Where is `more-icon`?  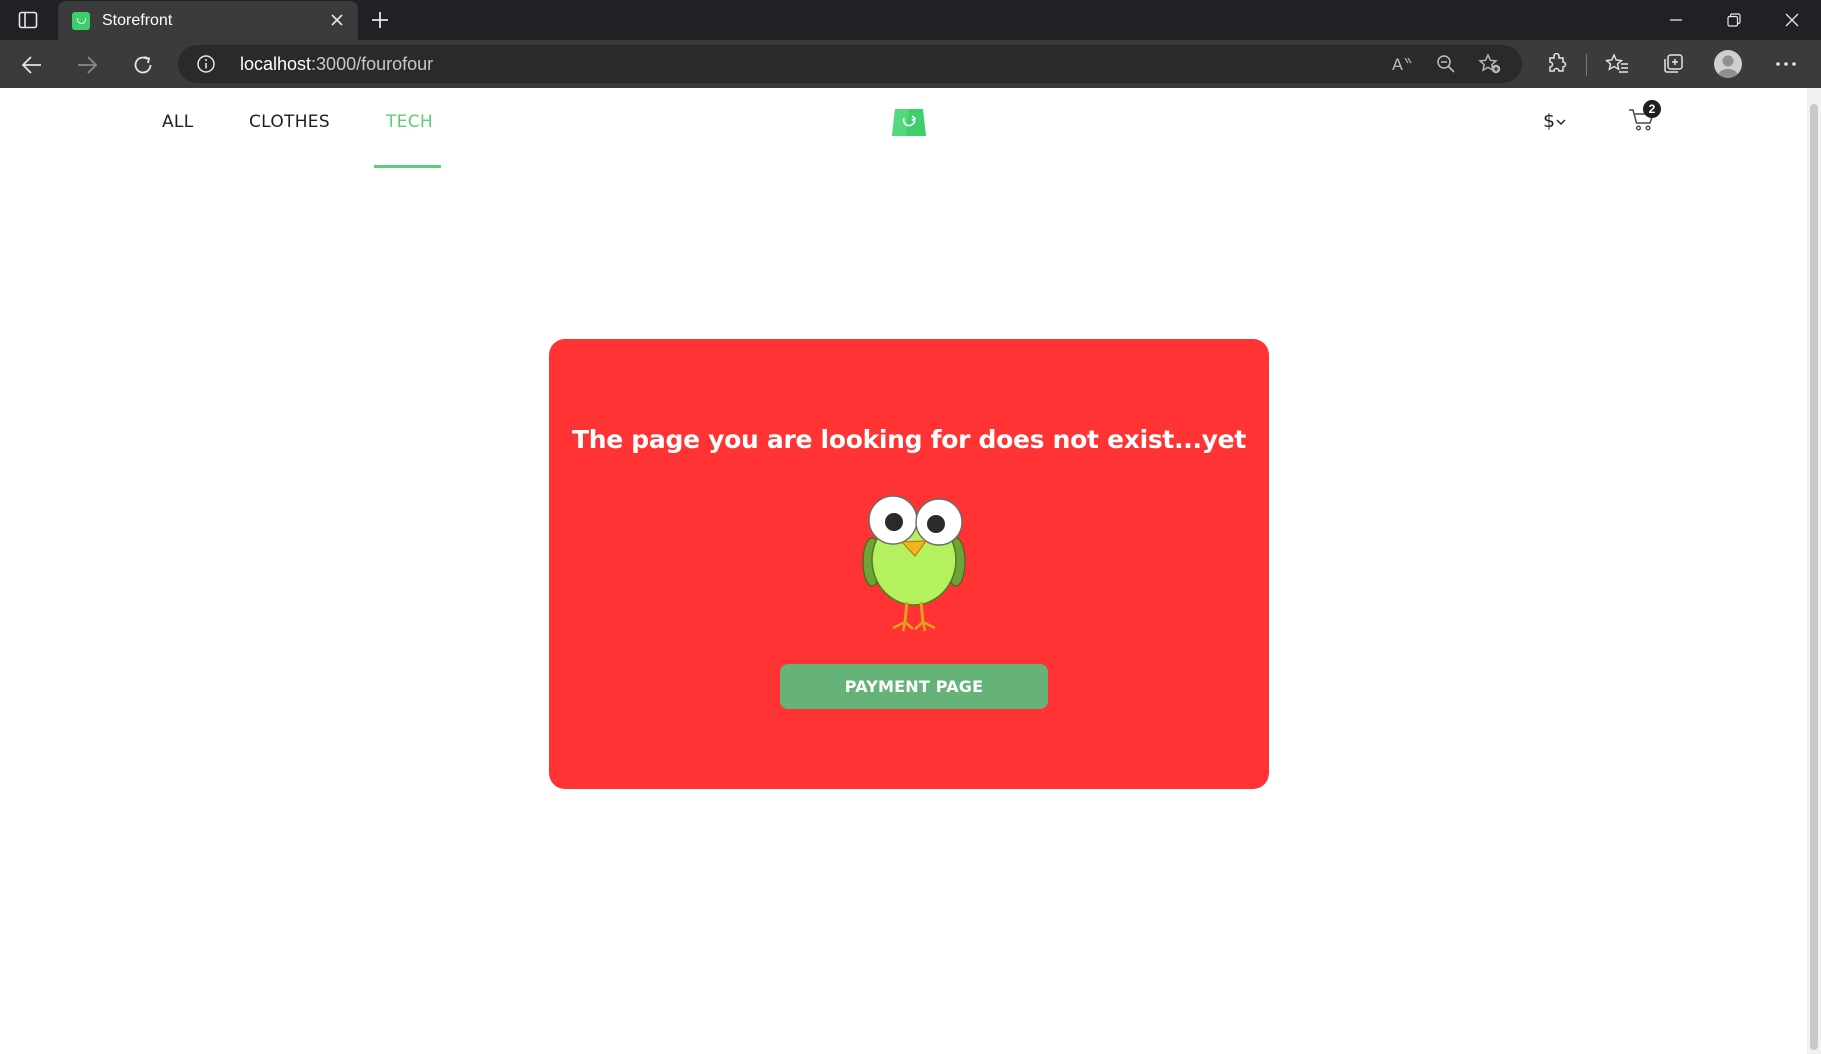 more-icon is located at coordinates (1786, 64).